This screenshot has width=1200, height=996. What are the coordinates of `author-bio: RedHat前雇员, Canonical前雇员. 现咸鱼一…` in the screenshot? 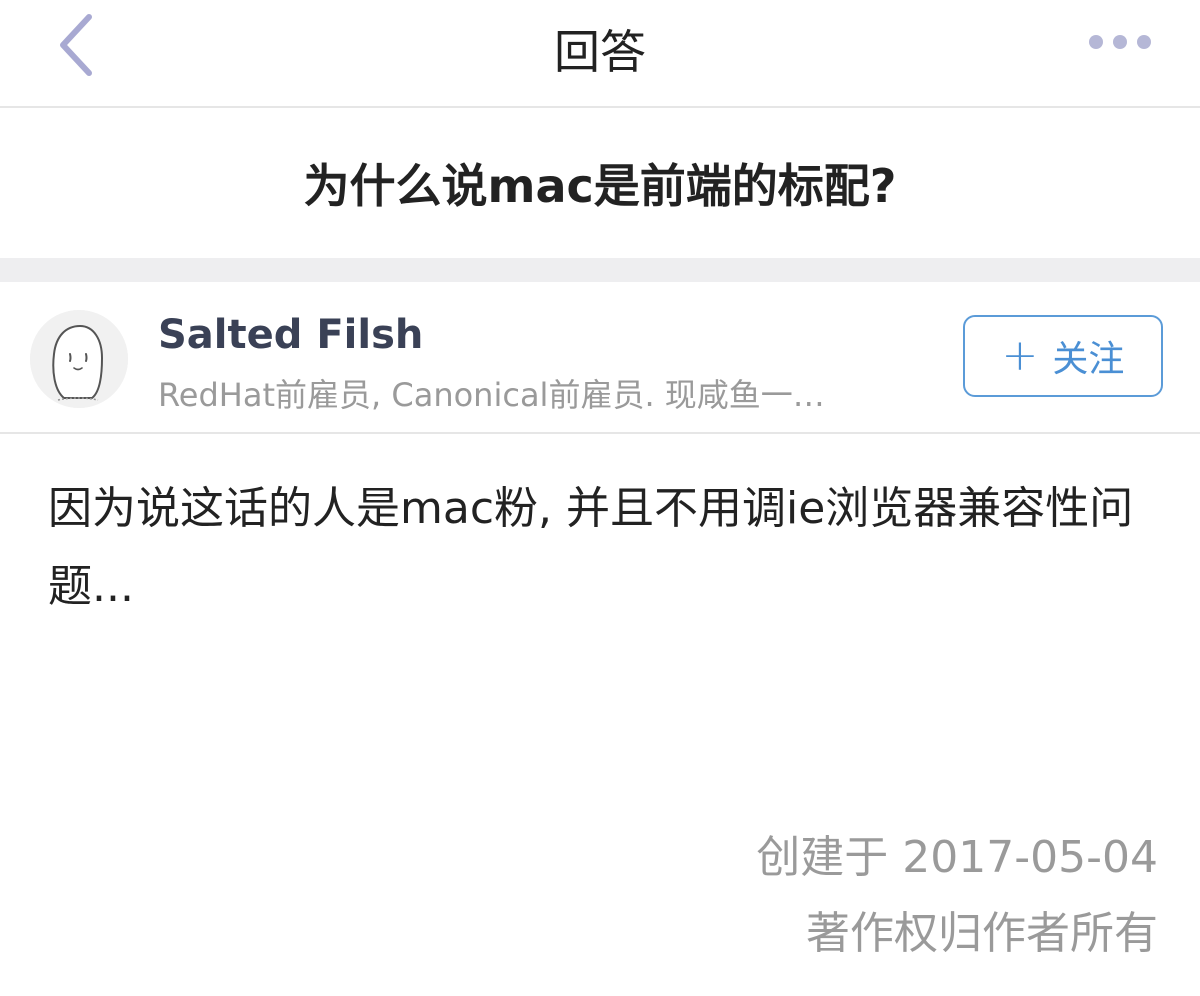 It's located at (491, 395).